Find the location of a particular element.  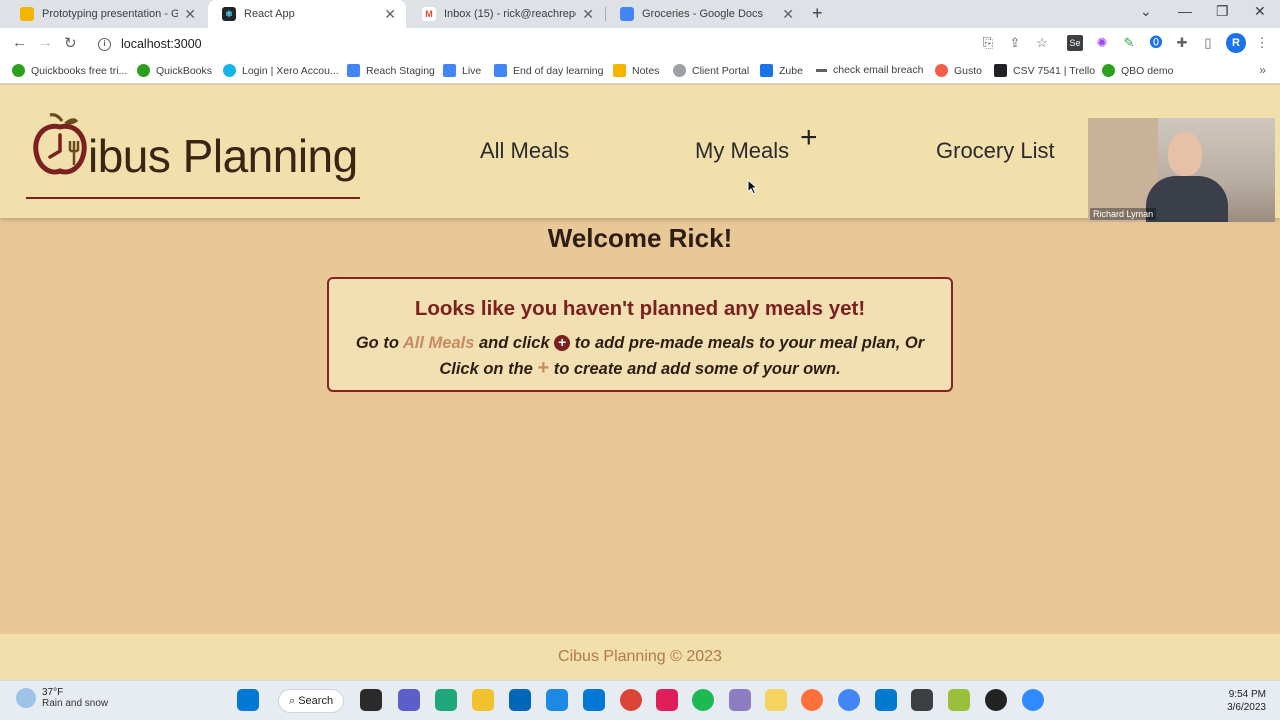

bookmark-client-portal: Client Portal is located at coordinates (711, 70).